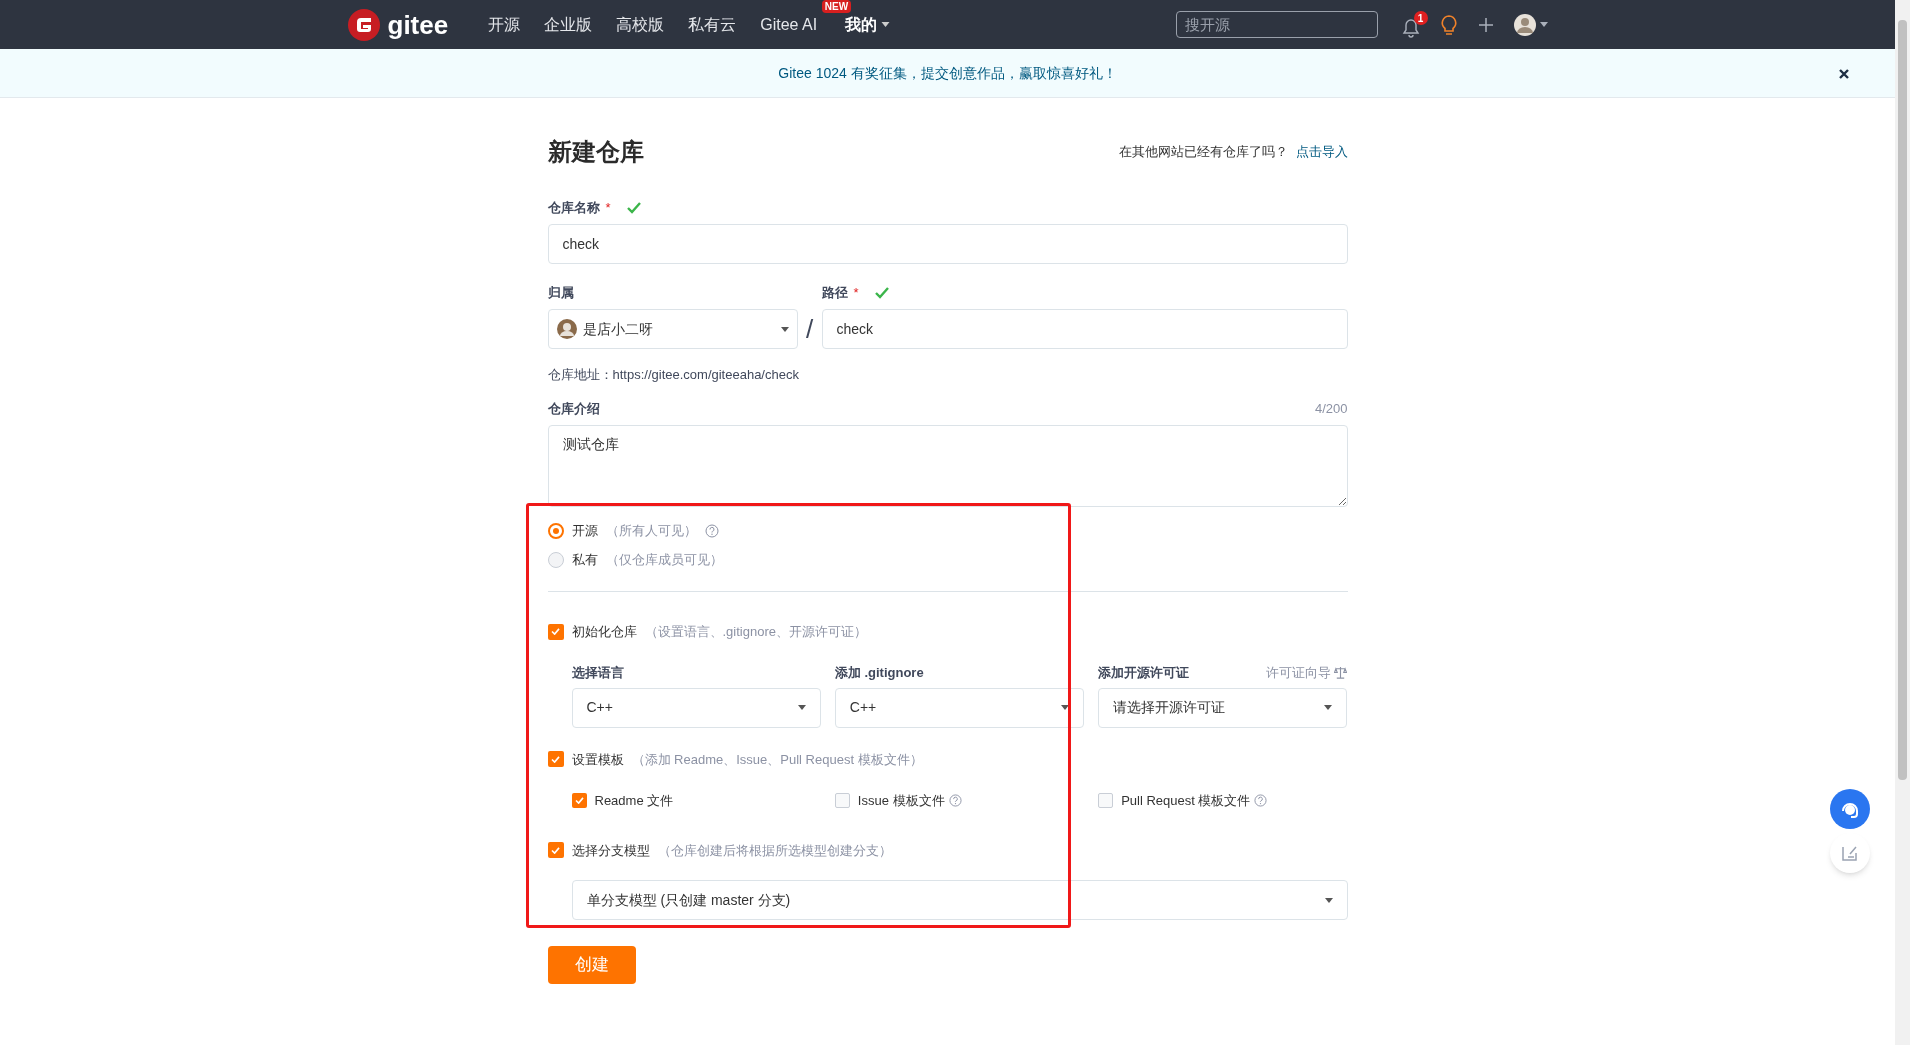 This screenshot has width=1910, height=1045. I want to click on branch-model-select: 单分支模型 (只创建 master 分支), so click(959, 900).